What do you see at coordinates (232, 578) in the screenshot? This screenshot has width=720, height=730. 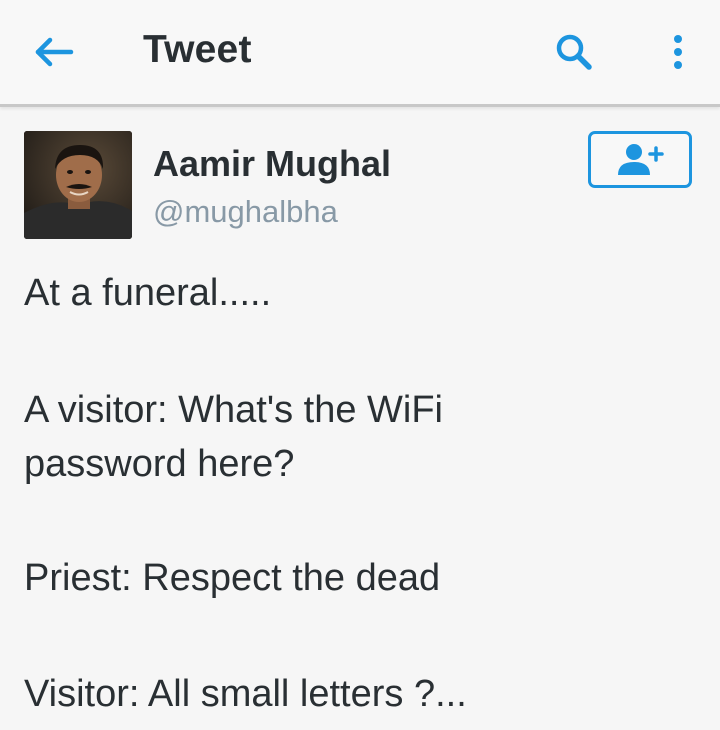 I see `tweet-line: Priest: Respect the dead` at bounding box center [232, 578].